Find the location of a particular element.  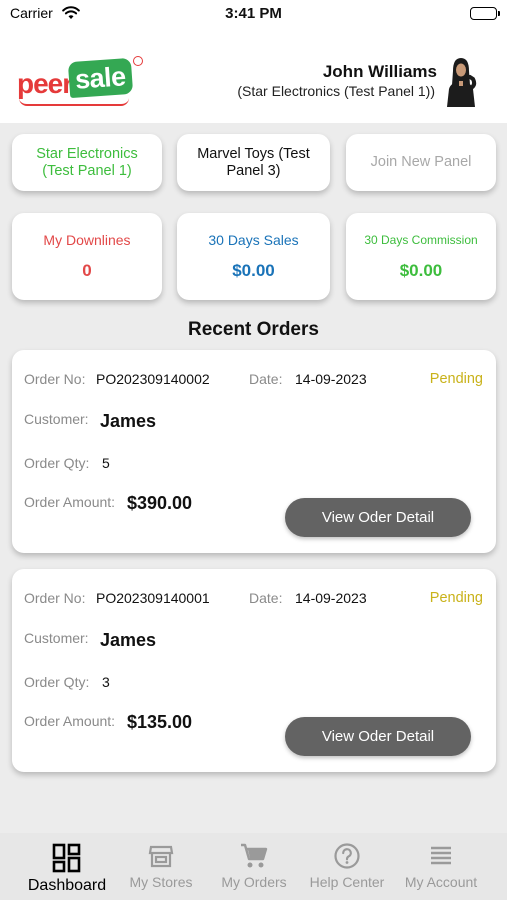

stat-card-downlines: My Downlines 0 is located at coordinates (87, 256).